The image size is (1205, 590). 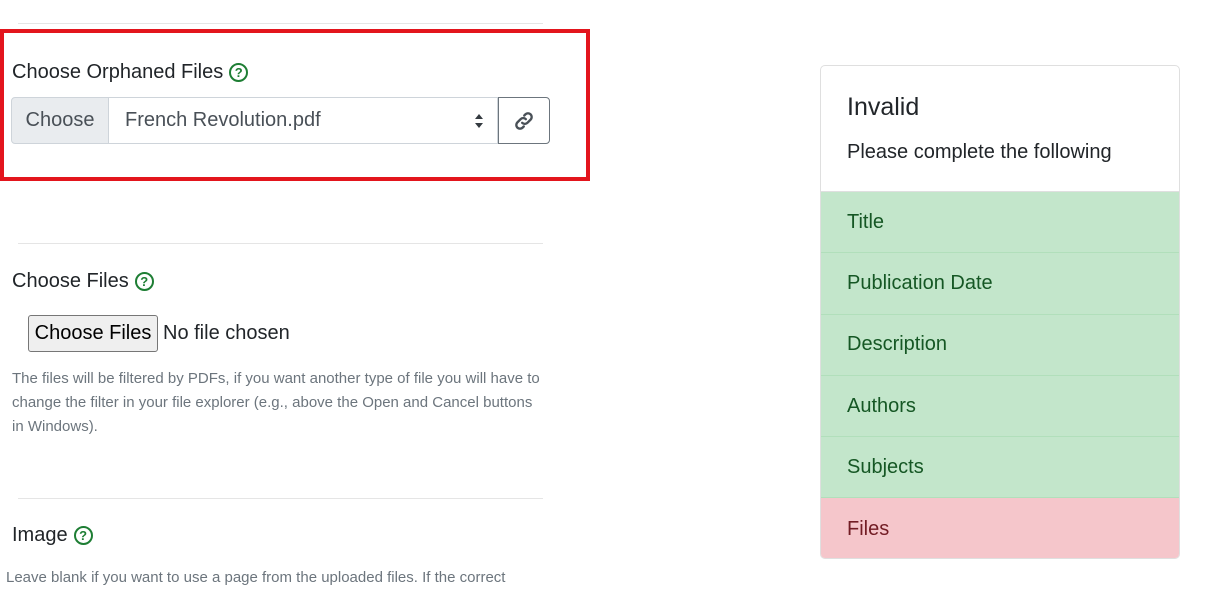 What do you see at coordinates (70, 281) in the screenshot?
I see `choose-files-label-text: Choose Files` at bounding box center [70, 281].